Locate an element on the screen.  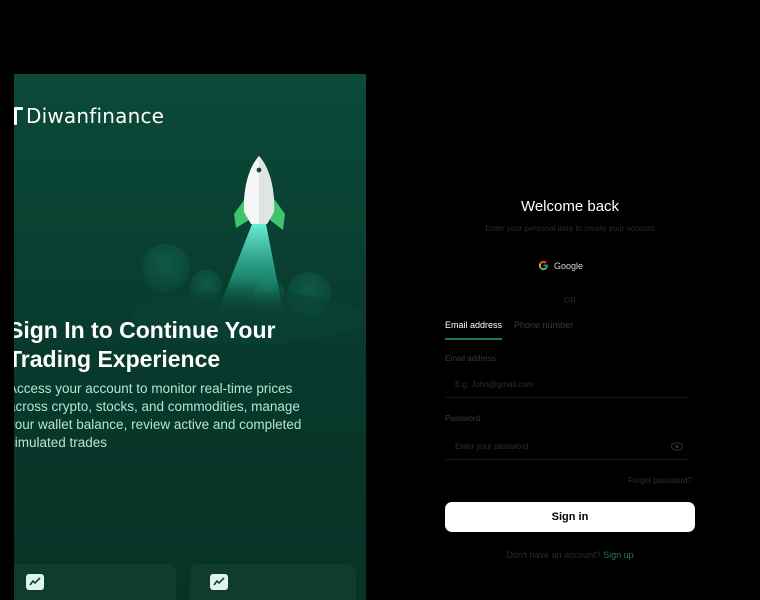
login-method-tabs: Email address Phone number is located at coordinates (570, 330).